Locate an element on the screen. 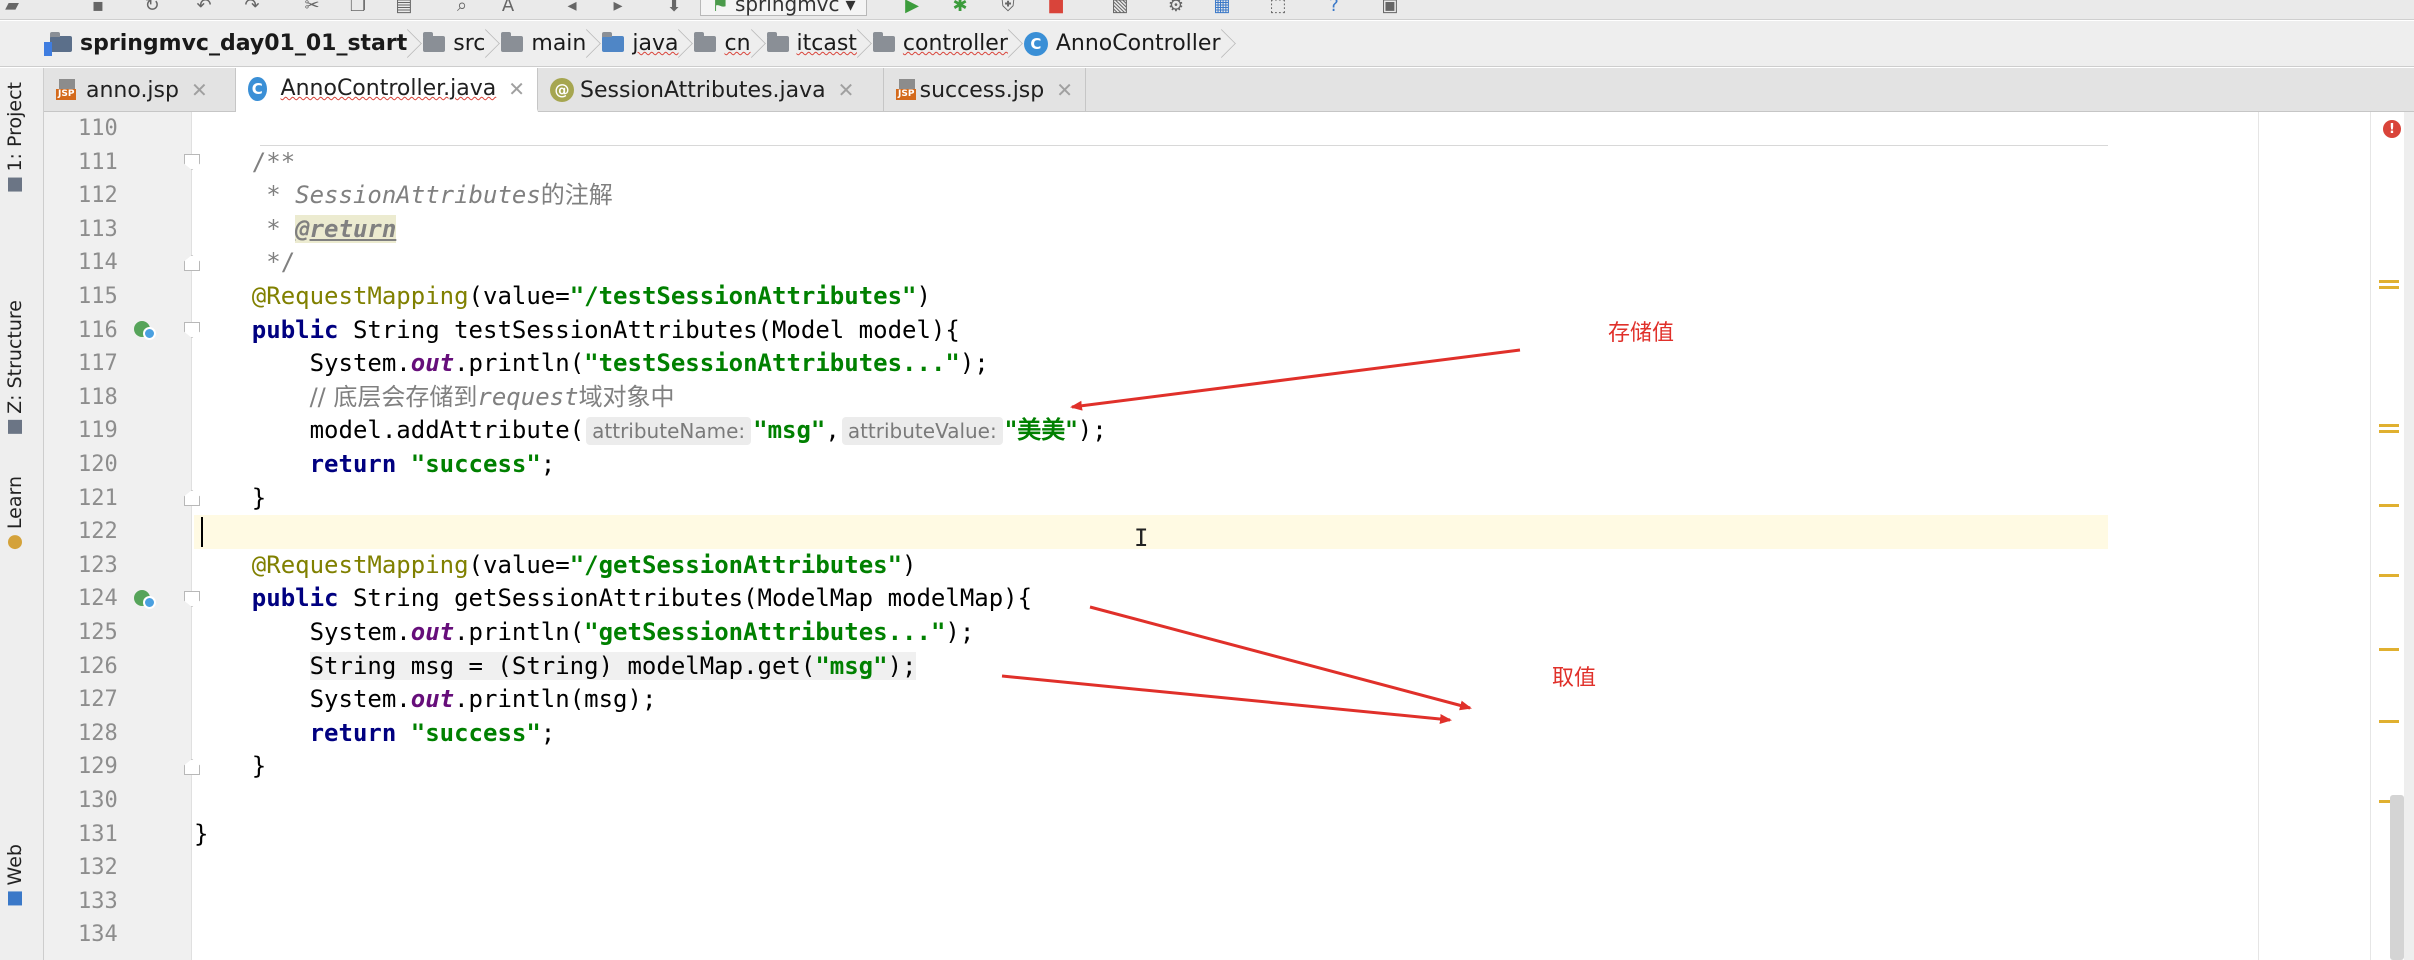 This screenshot has height=960, width=2414. arrow-to-getsessionattributes is located at coordinates (1280, 658).